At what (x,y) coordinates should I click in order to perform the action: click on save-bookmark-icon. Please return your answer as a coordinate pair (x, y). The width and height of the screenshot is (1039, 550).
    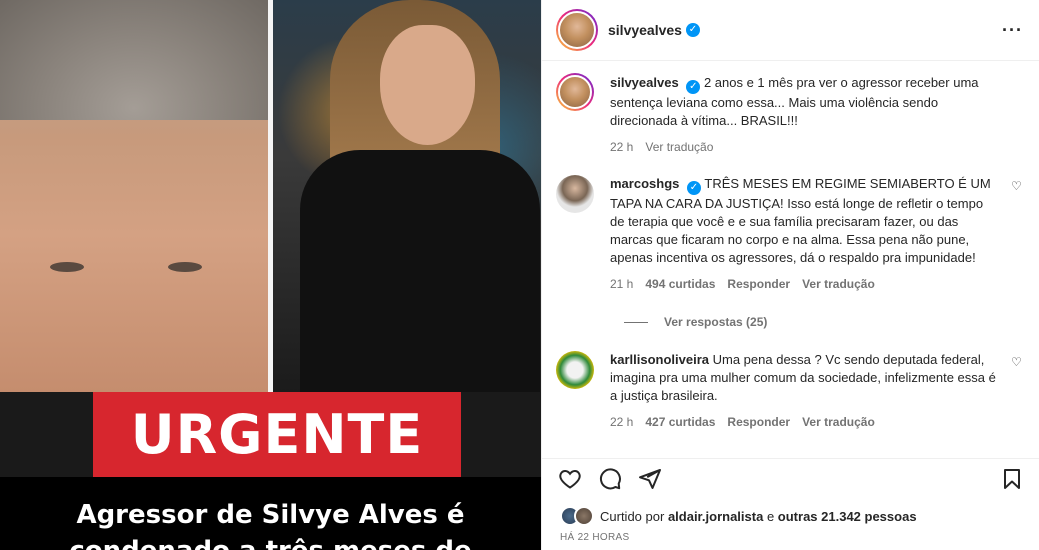
    Looking at the image, I should click on (1012, 479).